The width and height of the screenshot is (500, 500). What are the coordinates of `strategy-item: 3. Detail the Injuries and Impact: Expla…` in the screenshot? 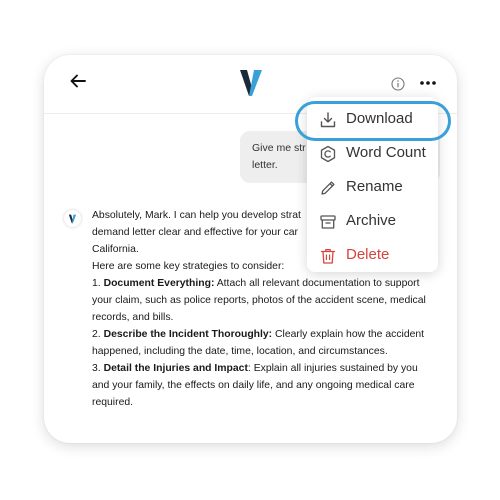 It's located at (255, 385).